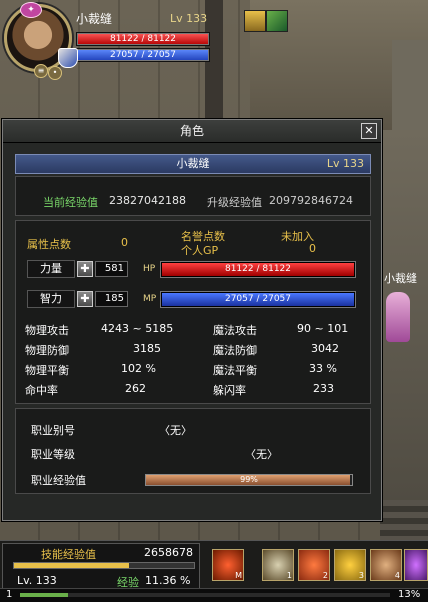  What do you see at coordinates (235, 350) in the screenshot?
I see `stat-label: 魔法防御` at bounding box center [235, 350].